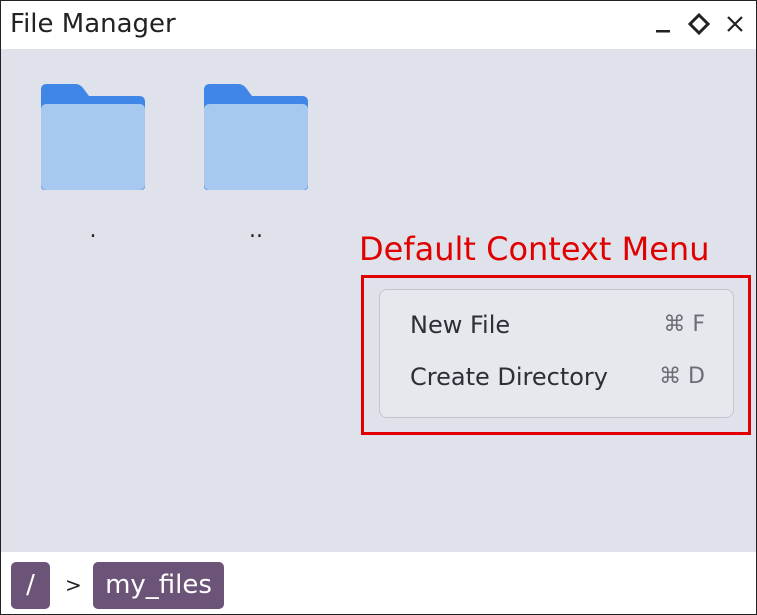 Image resolution: width=757 pixels, height=615 pixels. I want to click on menu-item-new-file: New File ⌘ F, so click(556, 325).